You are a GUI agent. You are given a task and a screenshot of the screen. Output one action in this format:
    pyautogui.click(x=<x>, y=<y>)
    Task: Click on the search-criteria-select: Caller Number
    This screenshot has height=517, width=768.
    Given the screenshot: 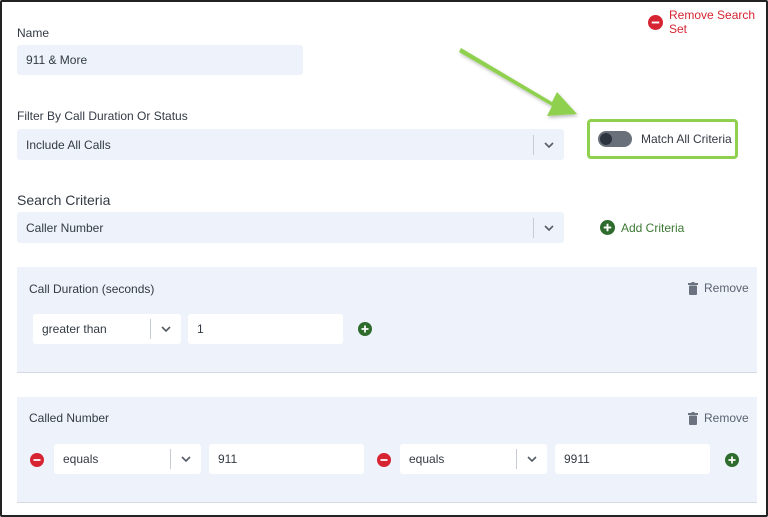 What is the action you would take?
    pyautogui.click(x=290, y=227)
    